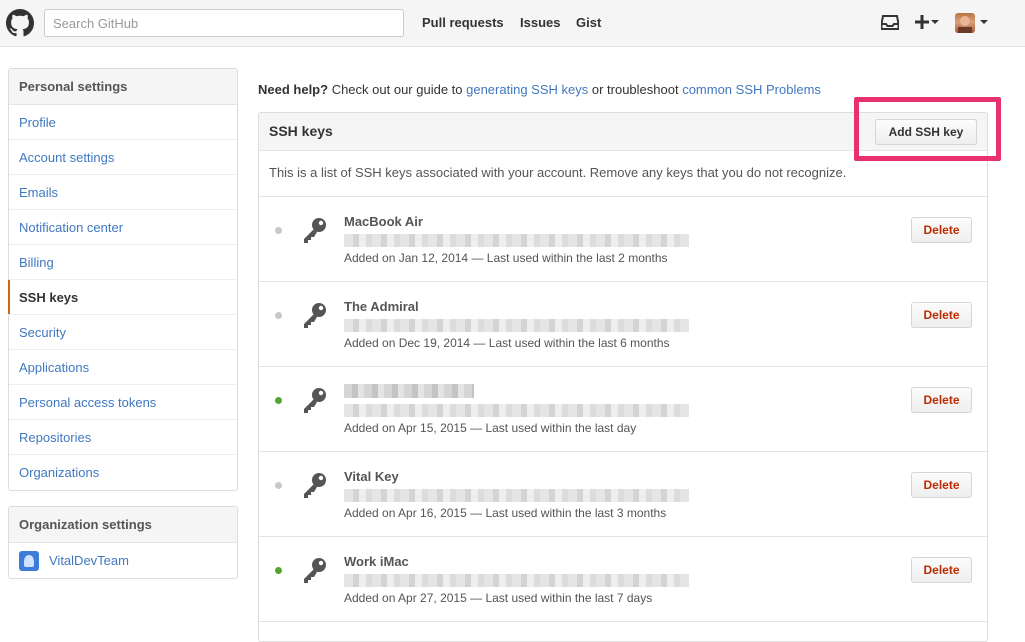 This screenshot has height=642, width=1025. What do you see at coordinates (751, 89) in the screenshot?
I see `common-ssh-problems-link: common SSH Problems` at bounding box center [751, 89].